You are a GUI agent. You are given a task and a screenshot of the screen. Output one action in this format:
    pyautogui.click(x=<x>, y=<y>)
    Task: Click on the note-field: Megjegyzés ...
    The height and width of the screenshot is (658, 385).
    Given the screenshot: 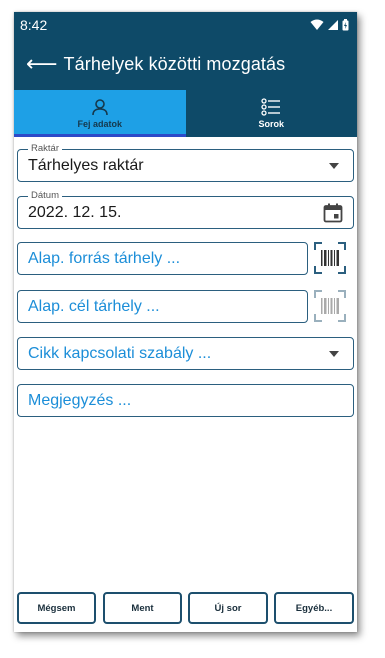 What is the action you would take?
    pyautogui.click(x=185, y=400)
    